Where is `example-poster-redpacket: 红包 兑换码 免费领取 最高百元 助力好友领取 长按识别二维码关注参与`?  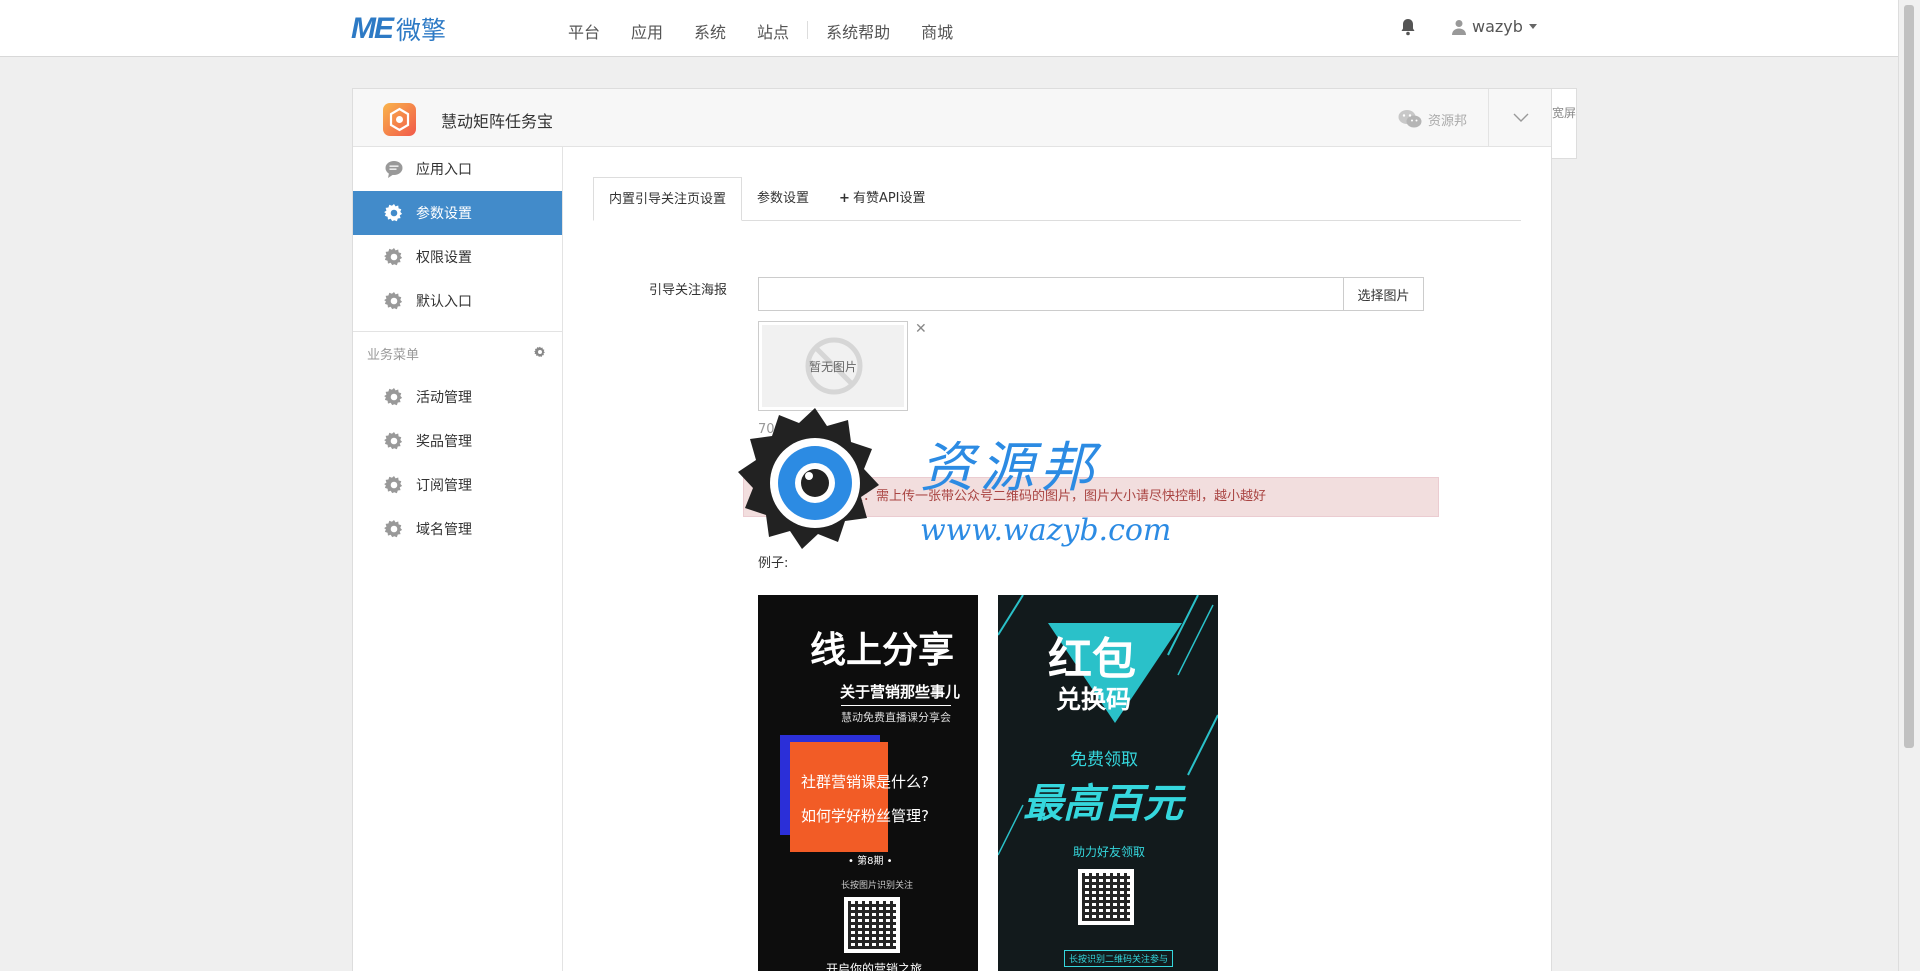
example-poster-redpacket: 红包 兑换码 免费领取 最高百元 助力好友领取 长按识别二维码关注参与 is located at coordinates (1108, 783).